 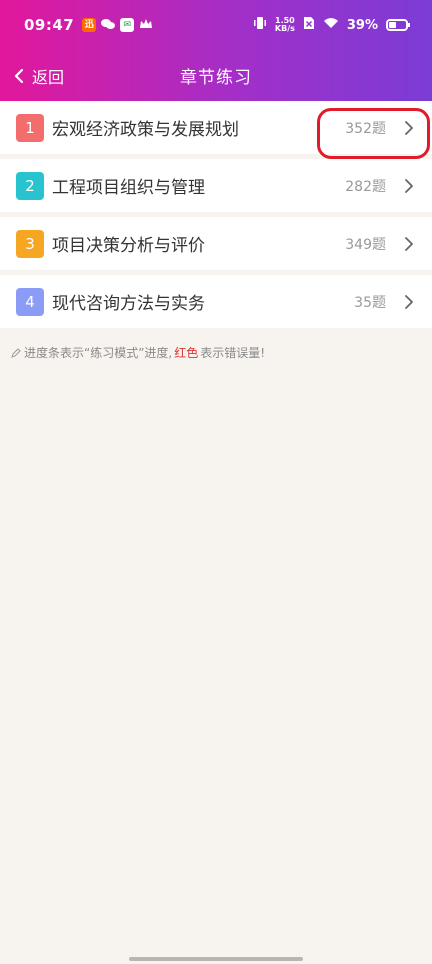 I want to click on vibrate-icon, so click(x=260, y=25).